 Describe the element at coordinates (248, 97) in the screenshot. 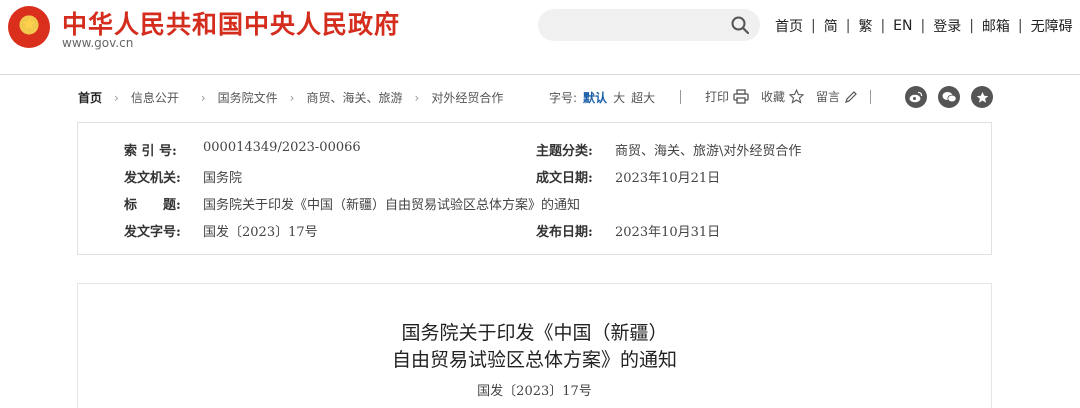

I see `breadcrumb-state-council-docs: 国务院文件` at that location.